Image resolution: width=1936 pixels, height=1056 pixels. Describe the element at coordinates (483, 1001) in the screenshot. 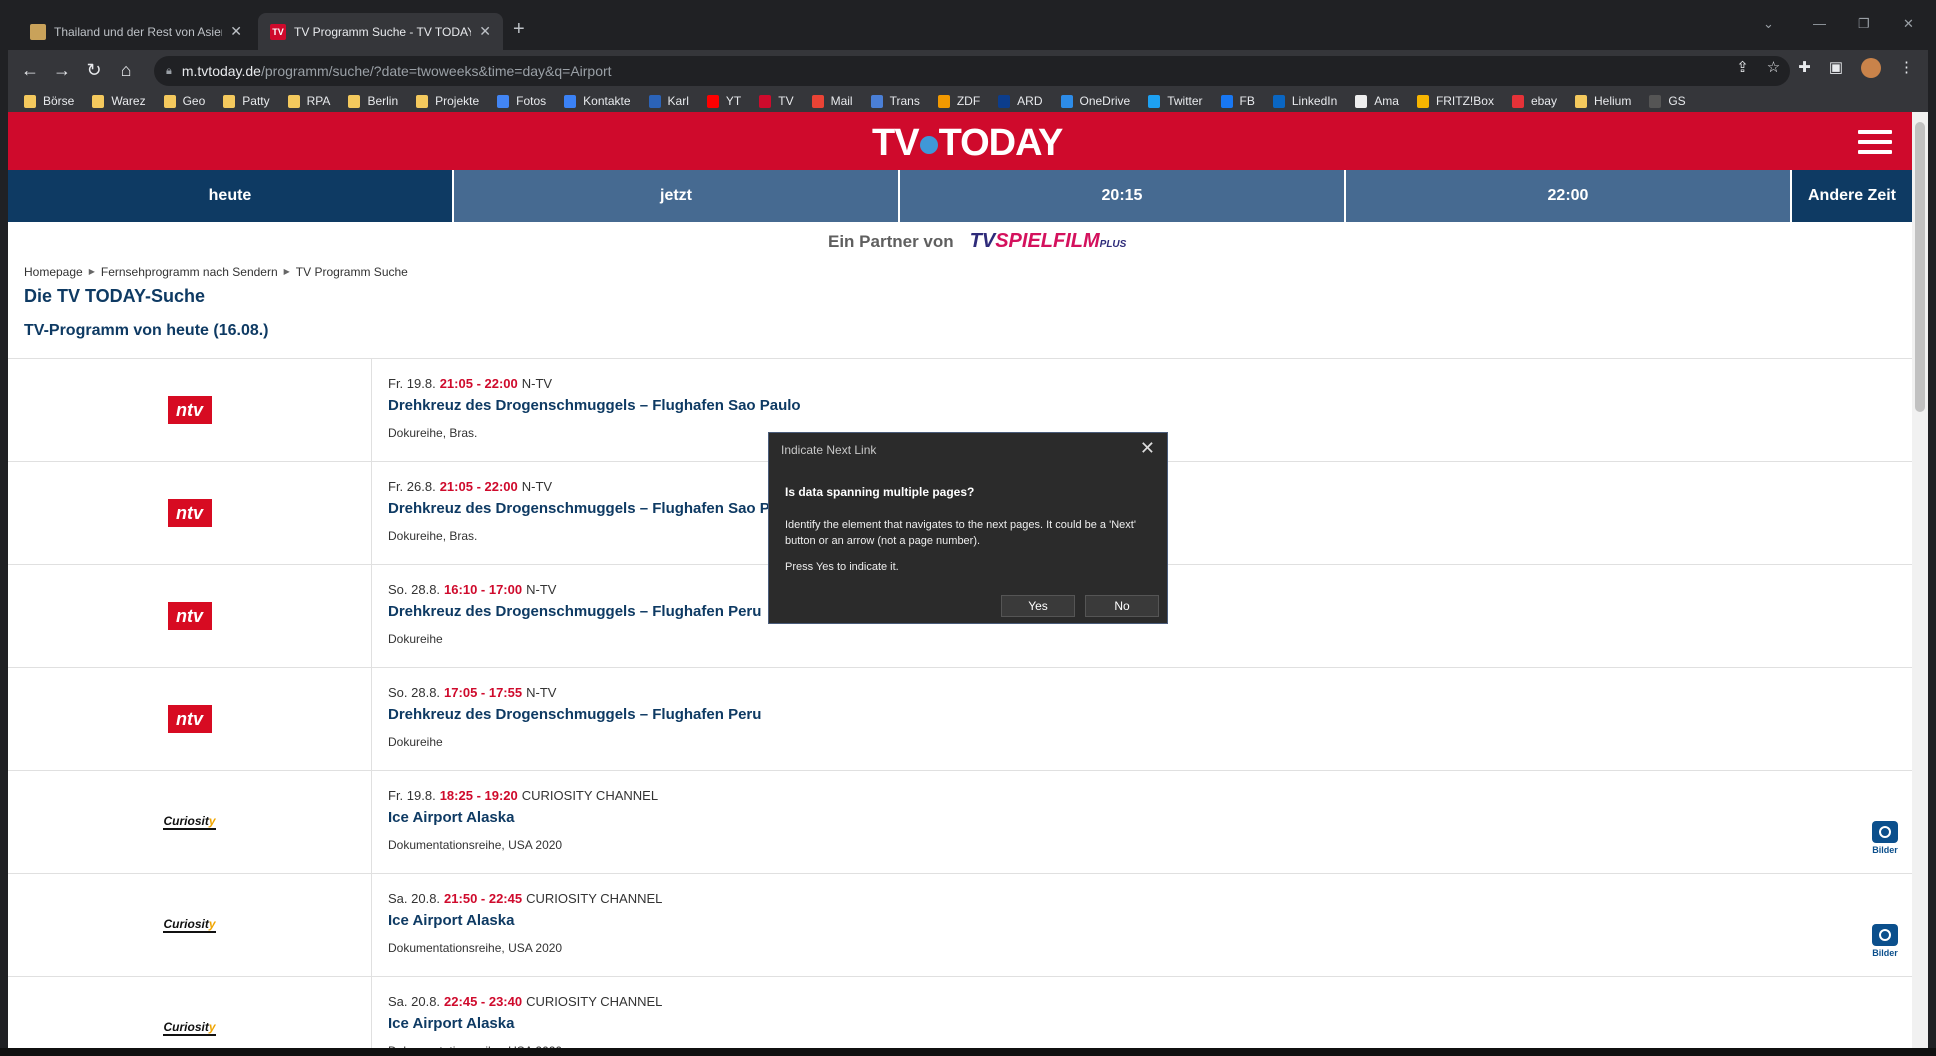

I see `broadcast-time: 22:45 - 23:40` at that location.